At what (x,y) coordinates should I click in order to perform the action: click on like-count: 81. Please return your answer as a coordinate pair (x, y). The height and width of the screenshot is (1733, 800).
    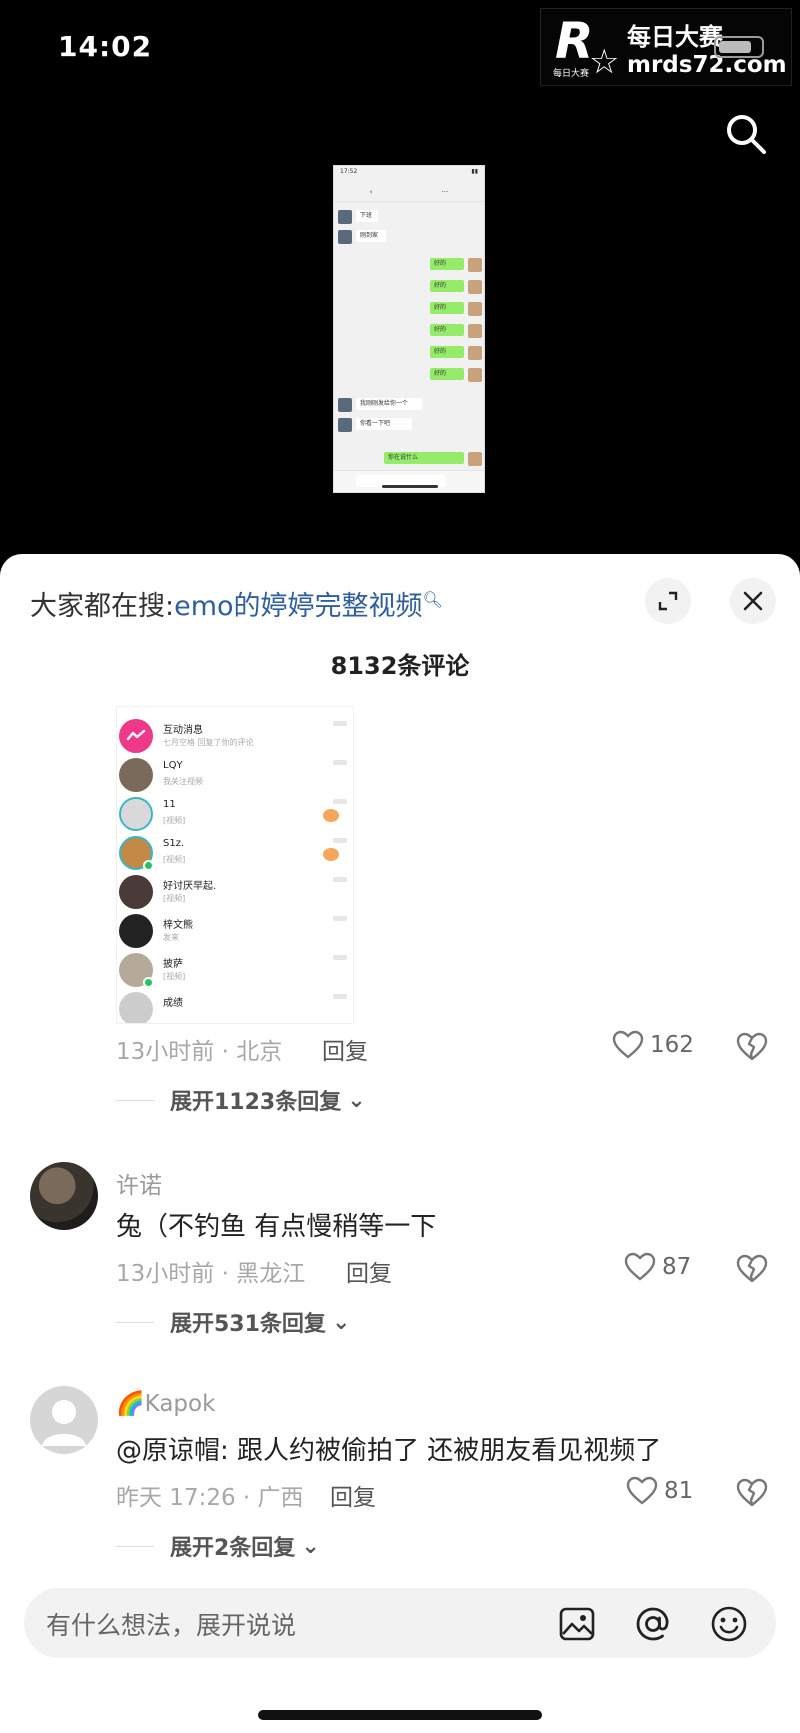
    Looking at the image, I should click on (679, 1491).